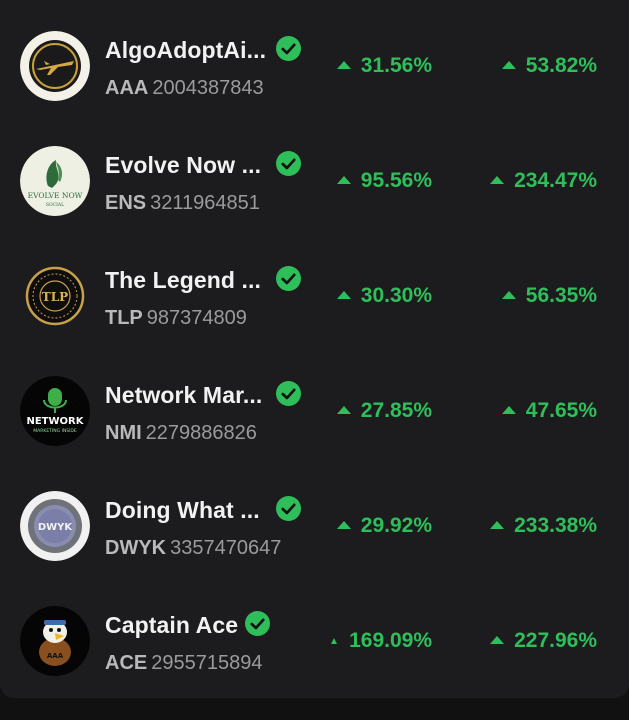  I want to click on change-1-value: 169.09%, so click(390, 640).